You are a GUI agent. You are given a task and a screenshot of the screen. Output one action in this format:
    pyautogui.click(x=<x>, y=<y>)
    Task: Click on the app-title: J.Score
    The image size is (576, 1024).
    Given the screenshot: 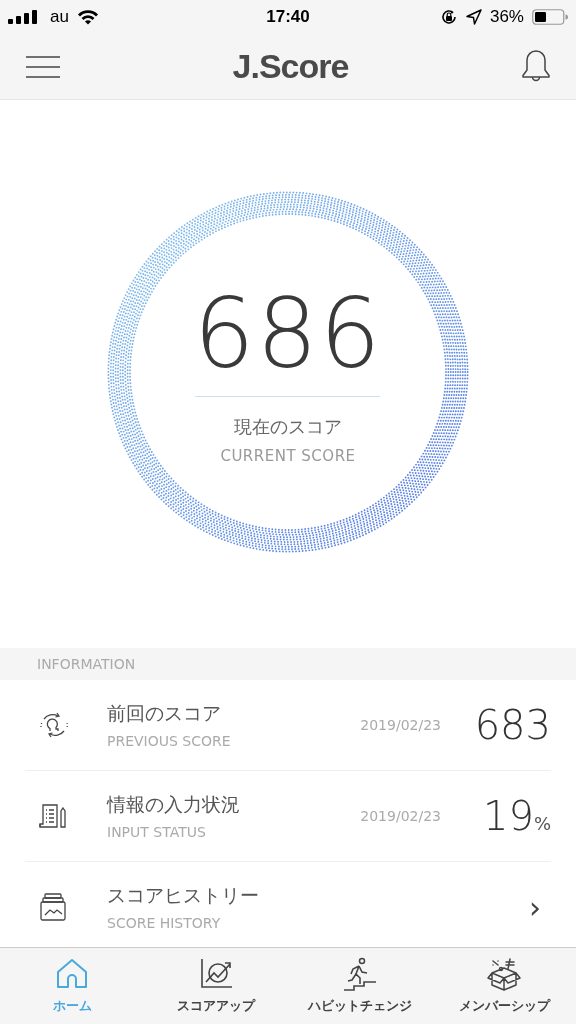 What is the action you would take?
    pyautogui.click(x=290, y=66)
    